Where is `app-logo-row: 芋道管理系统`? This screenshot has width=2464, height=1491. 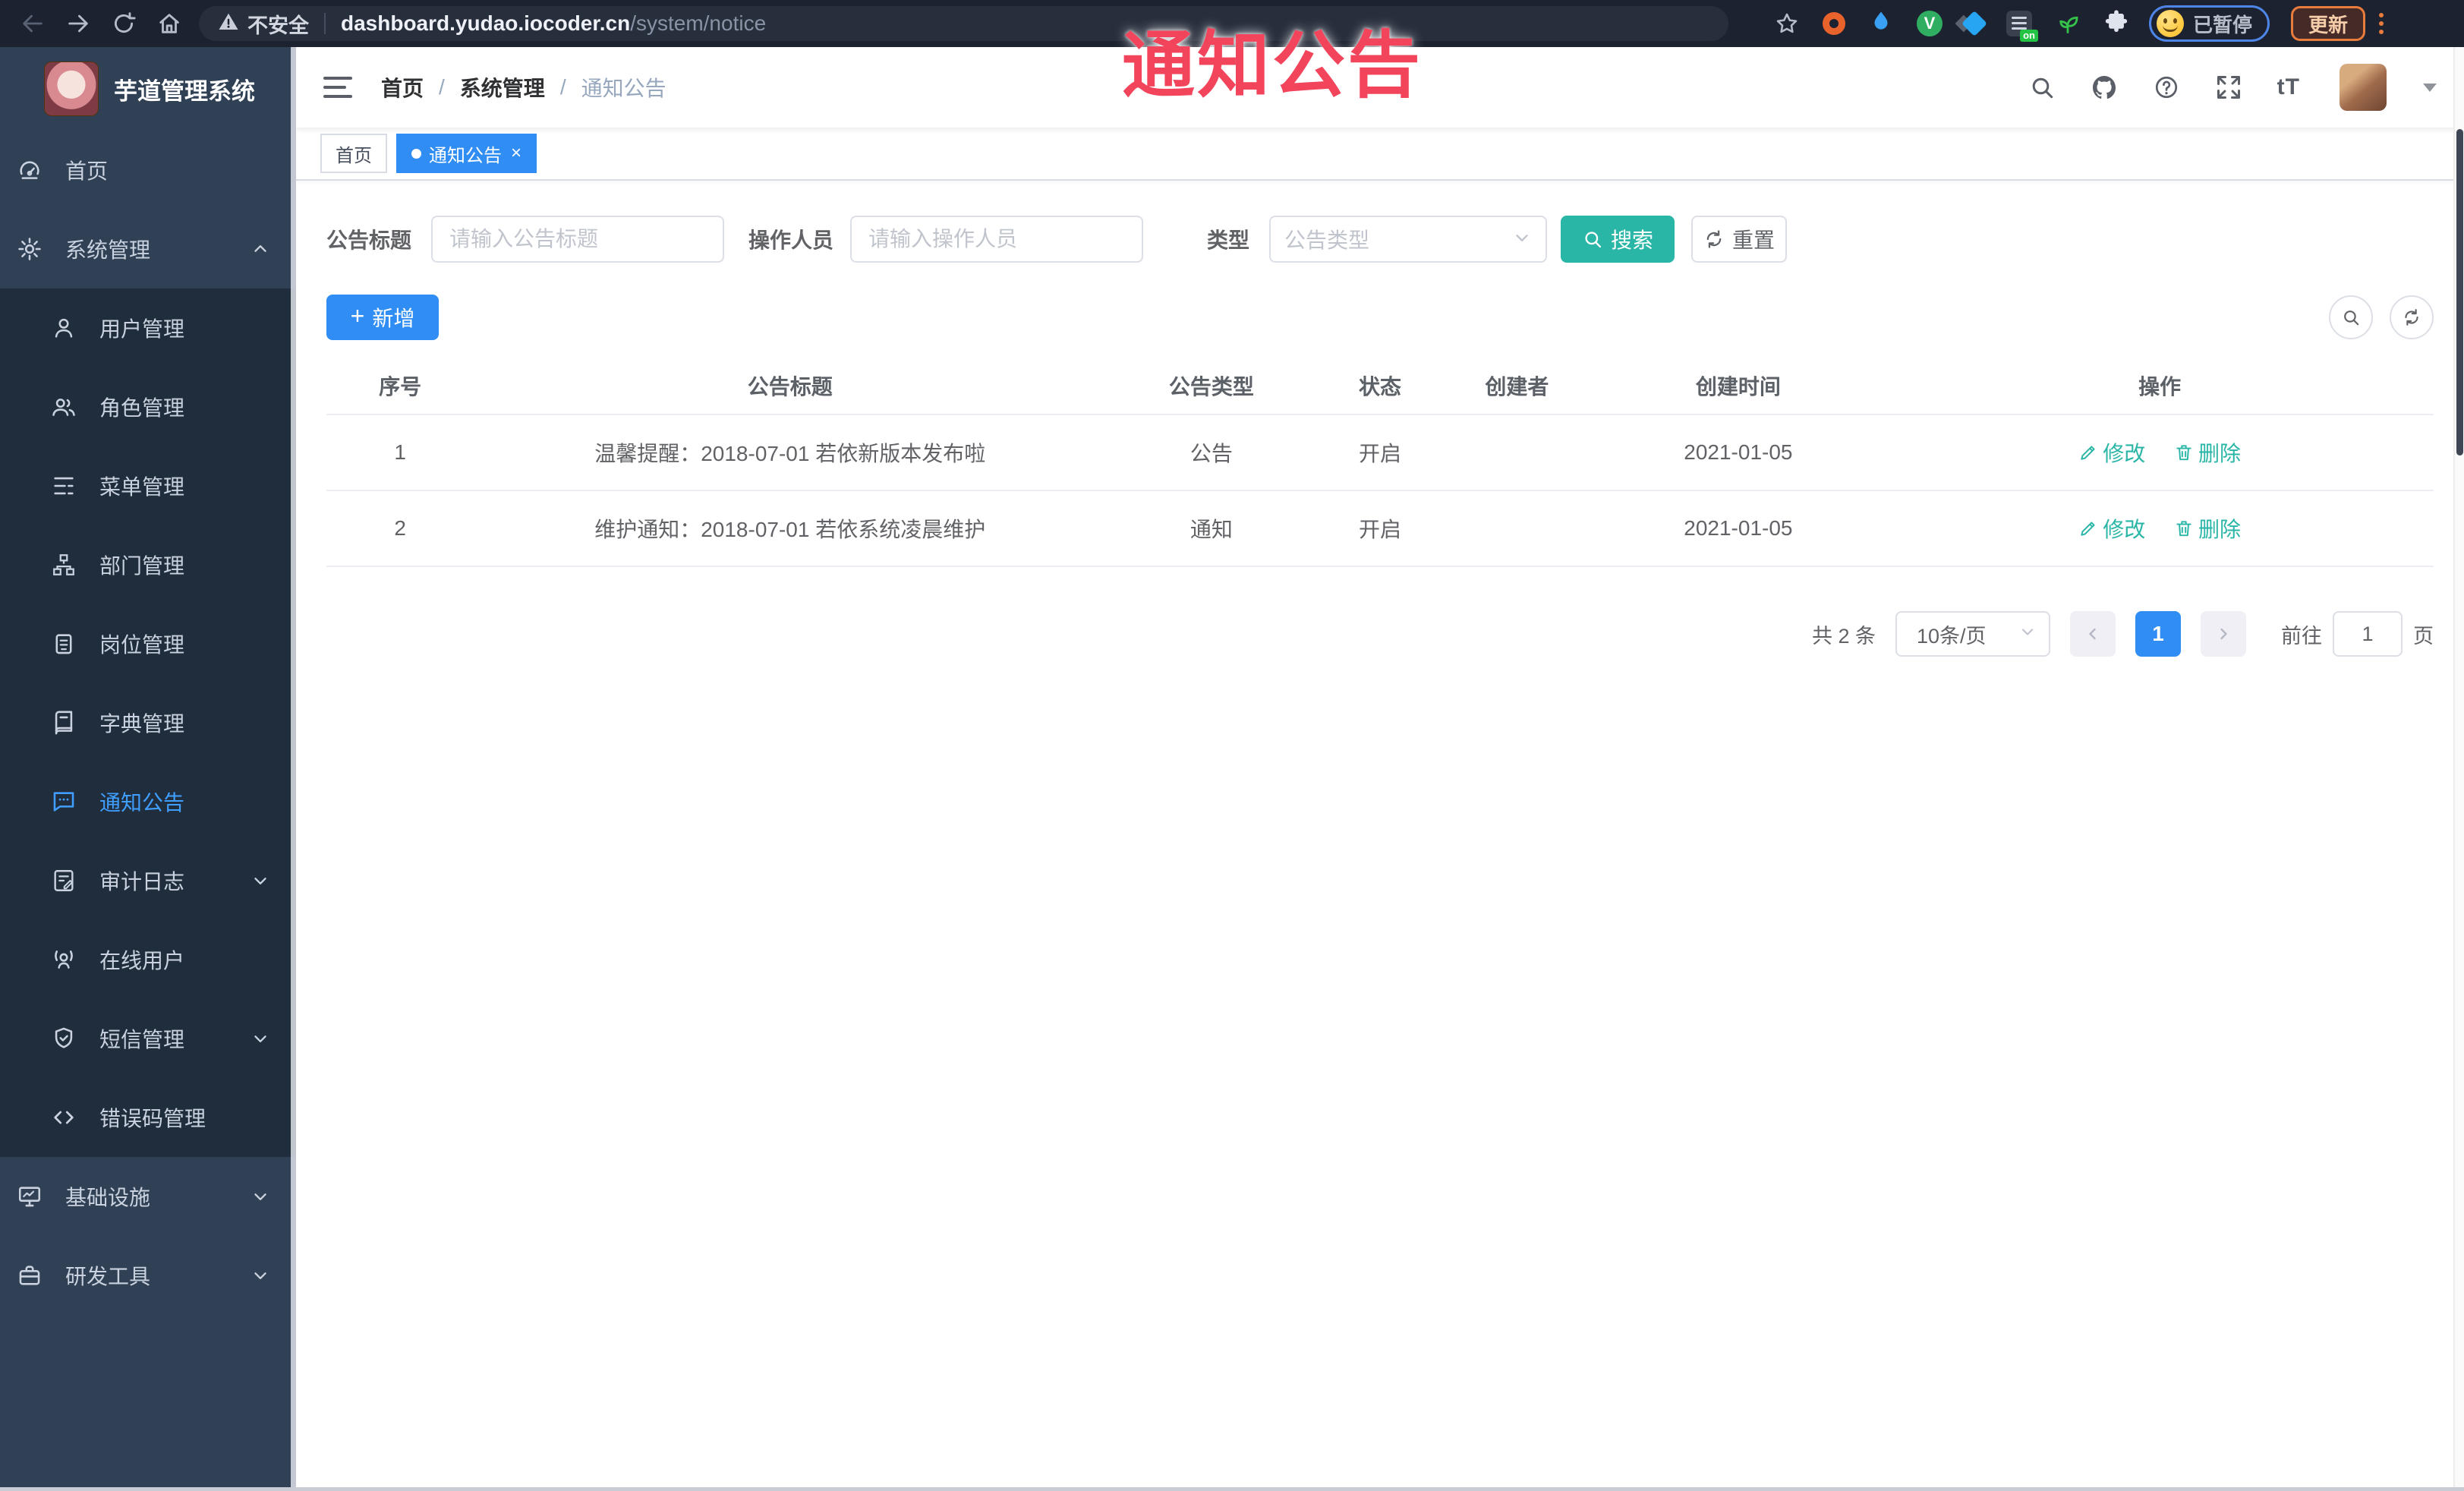
app-logo-row: 芋道管理系统 is located at coordinates (148, 89).